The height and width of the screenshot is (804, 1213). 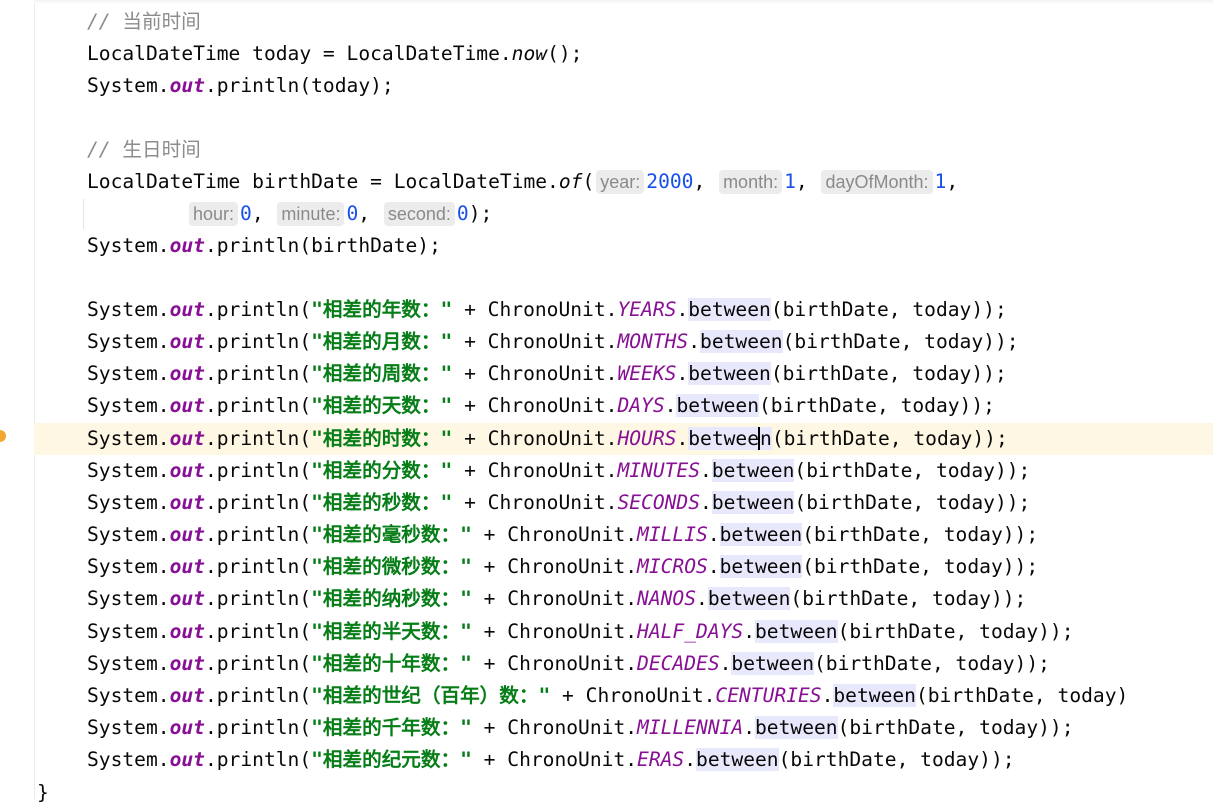 What do you see at coordinates (391, 567) in the screenshot?
I see `string-literal: "相差的微秒数："` at bounding box center [391, 567].